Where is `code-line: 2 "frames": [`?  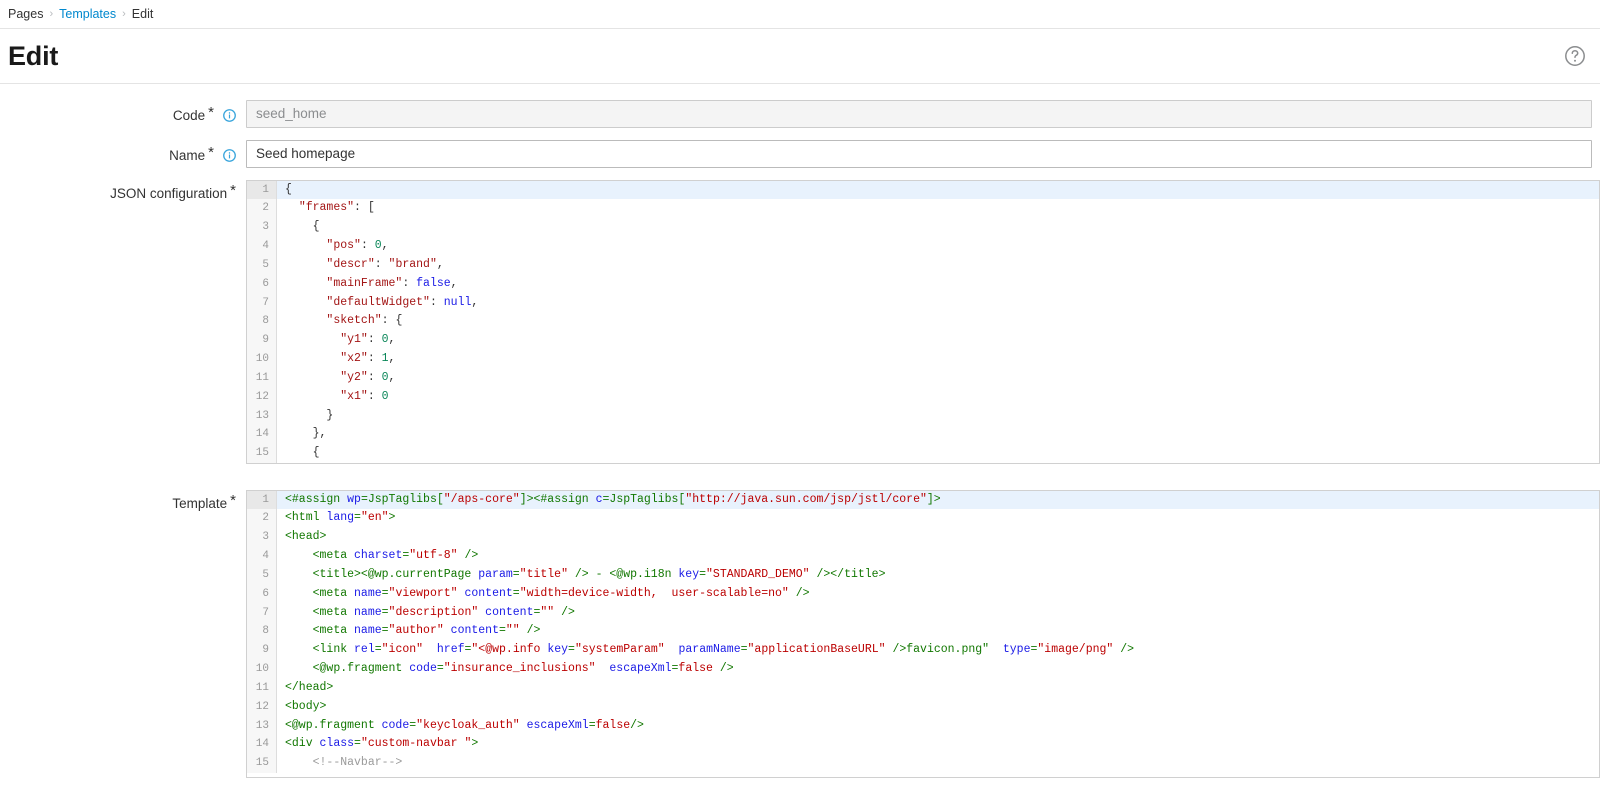
code-line: 2 "frames": [ is located at coordinates (923, 209).